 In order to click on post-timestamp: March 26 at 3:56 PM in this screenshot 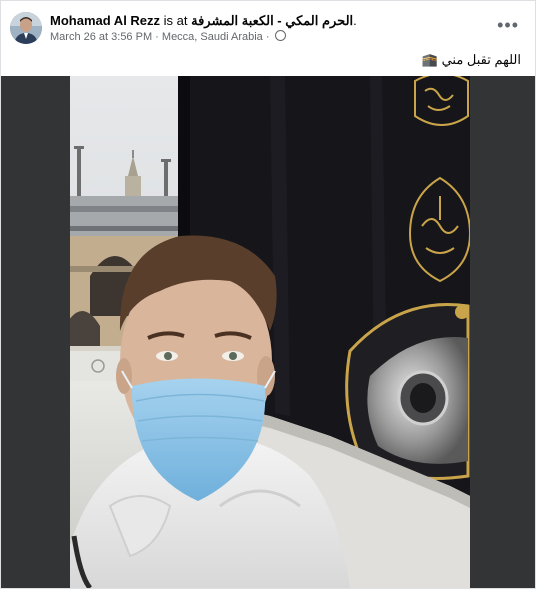, I will do `click(101, 37)`.